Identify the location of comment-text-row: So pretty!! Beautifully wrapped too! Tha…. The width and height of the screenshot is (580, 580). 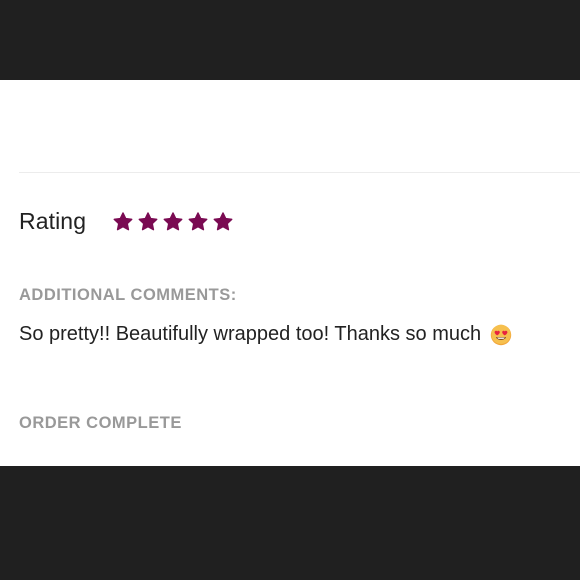
(265, 334).